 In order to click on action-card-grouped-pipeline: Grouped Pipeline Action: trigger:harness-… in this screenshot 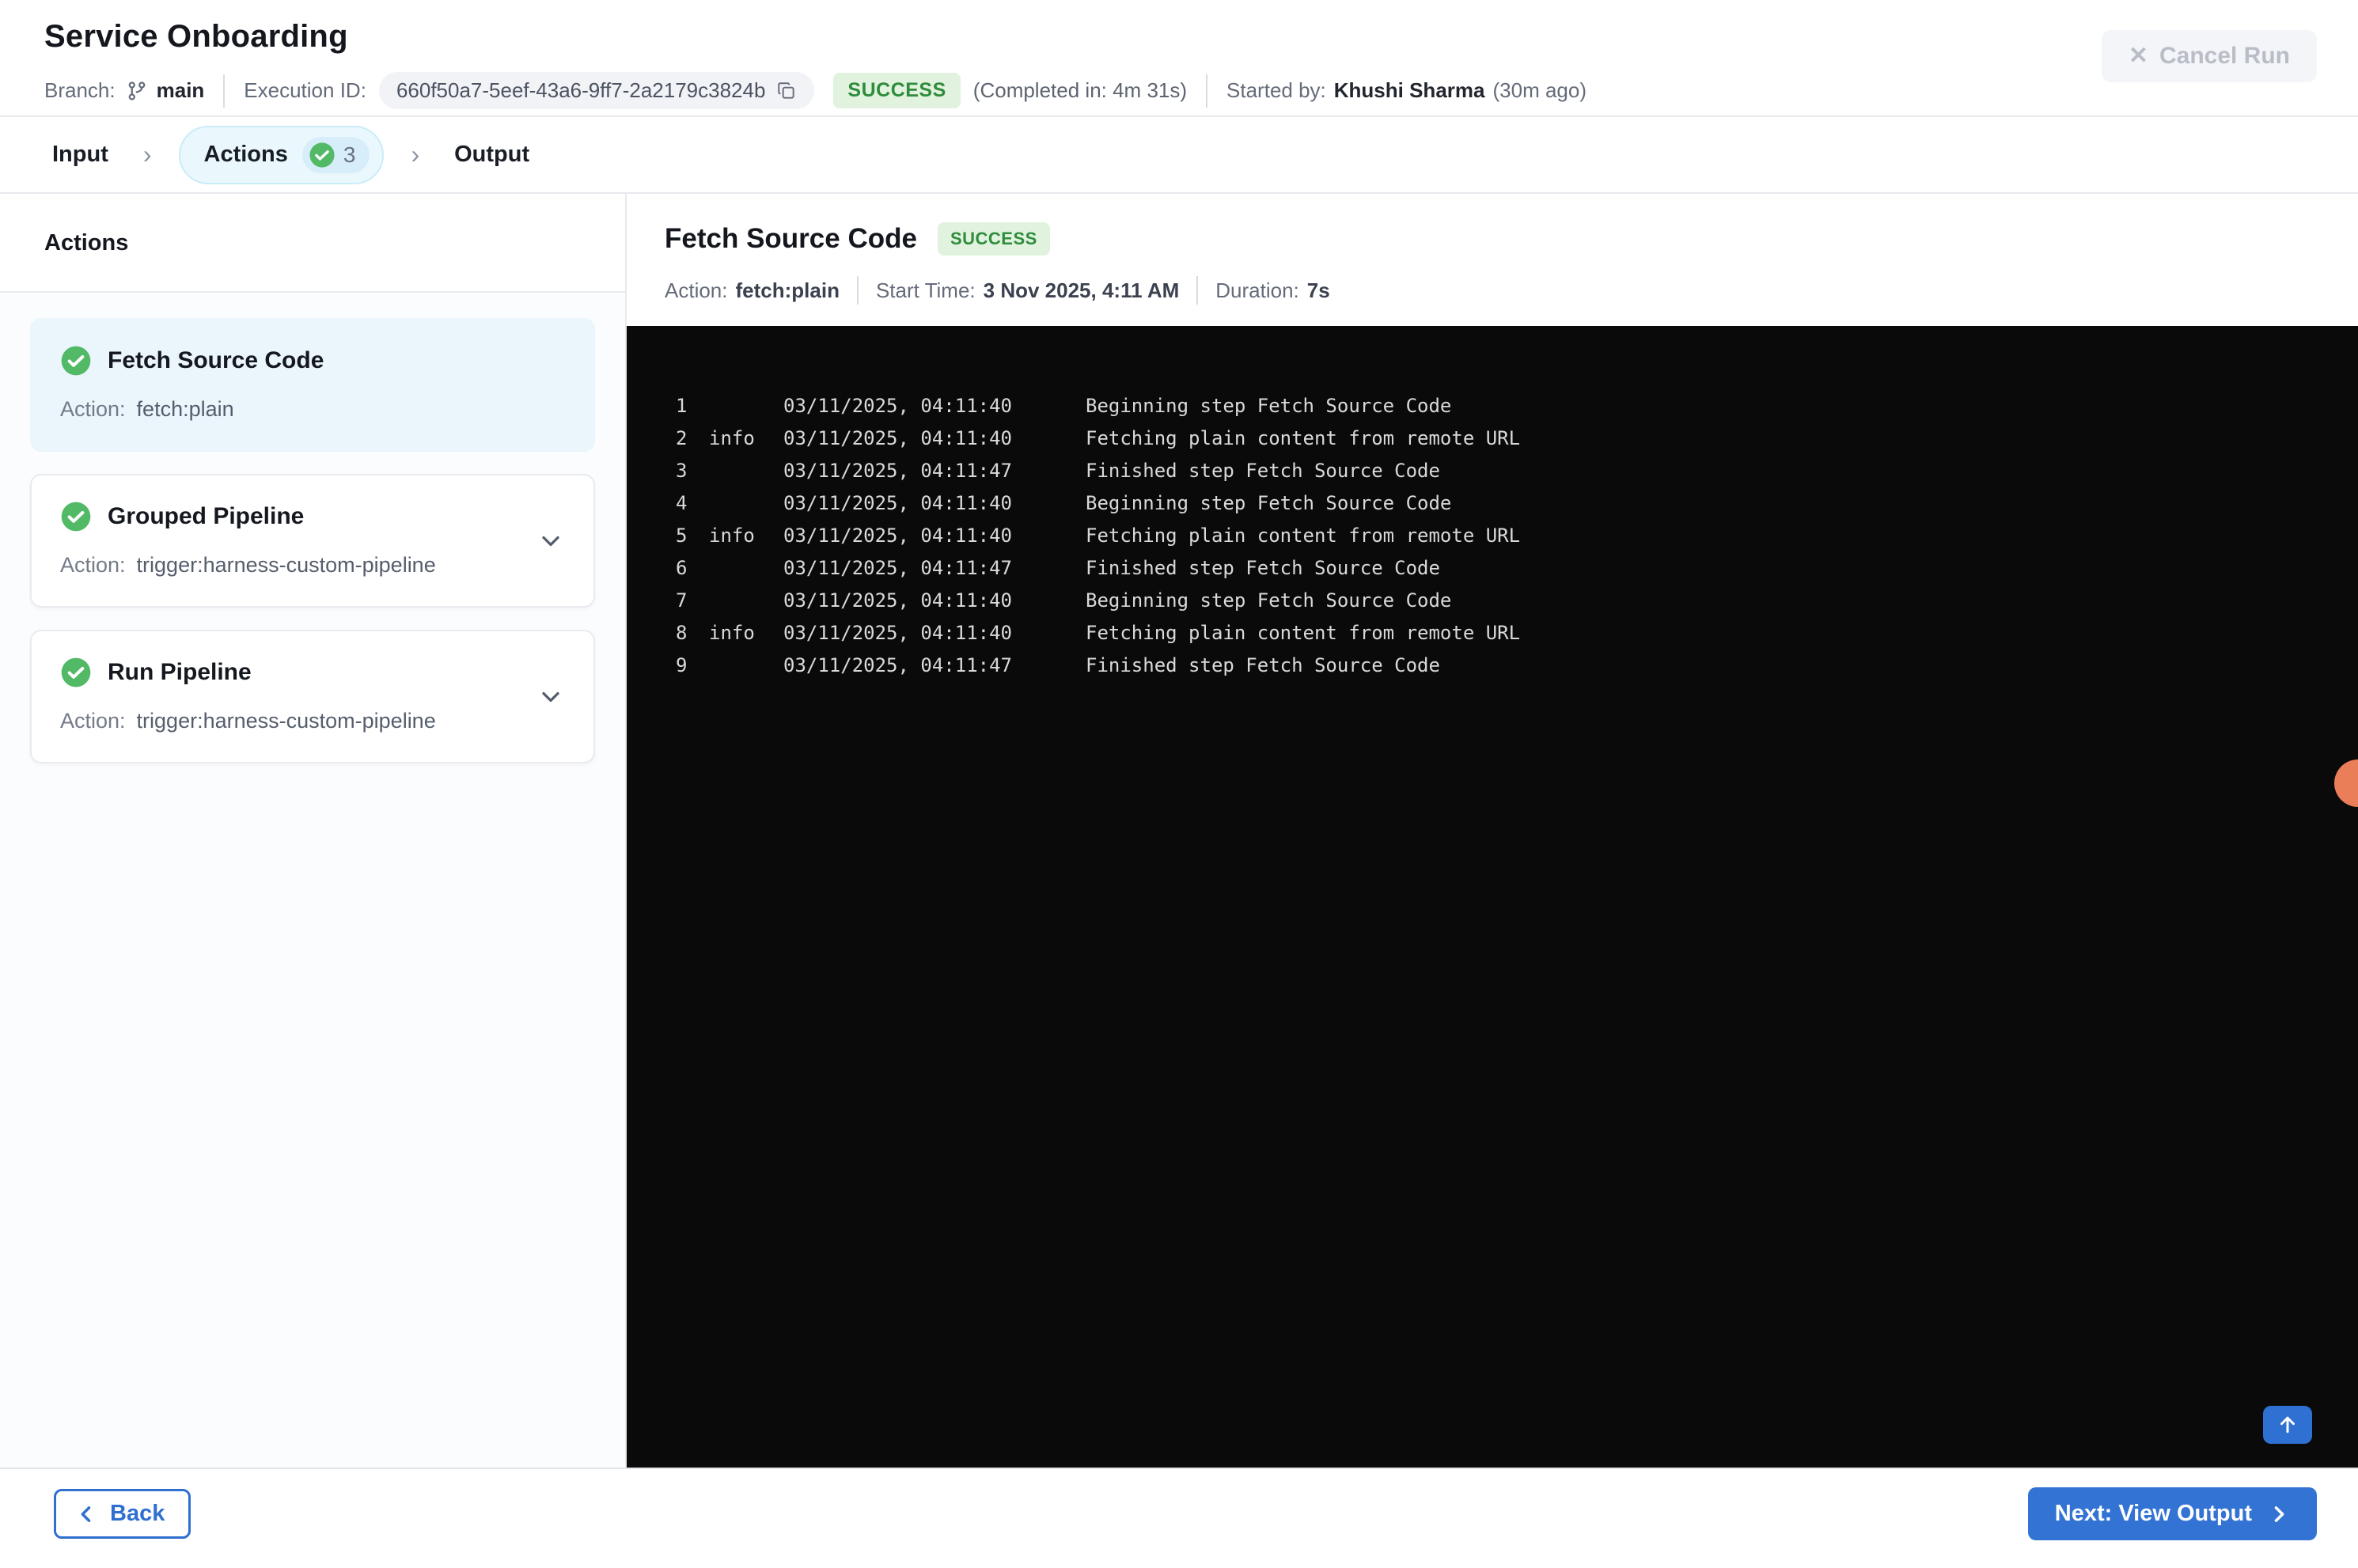, I will do `click(312, 541)`.